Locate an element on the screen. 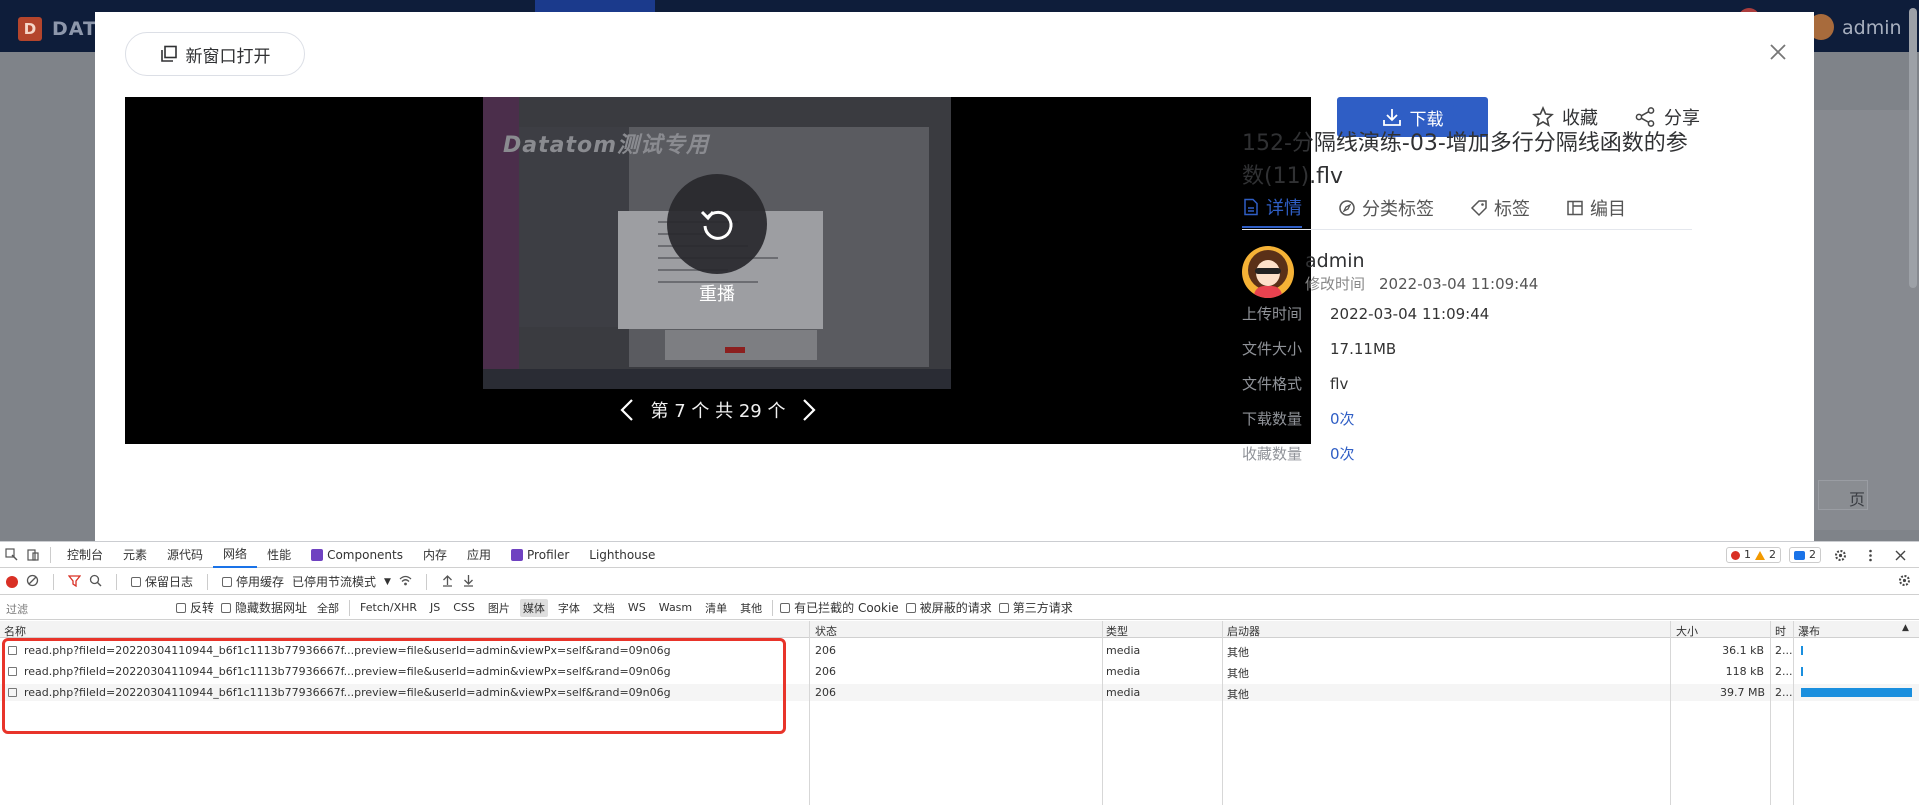 The height and width of the screenshot is (805, 1919). column-header-status: 状态 is located at coordinates (826, 631).